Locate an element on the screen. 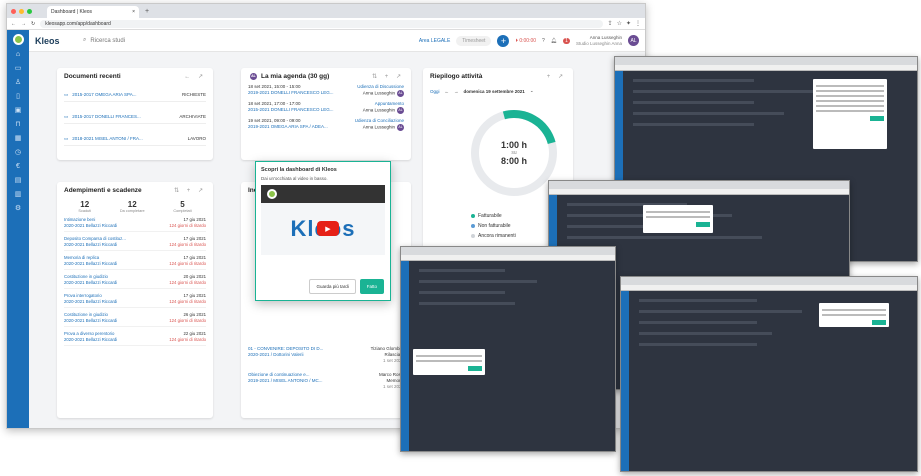 The image size is (921, 476). tab-close-icon: × is located at coordinates (133, 12).